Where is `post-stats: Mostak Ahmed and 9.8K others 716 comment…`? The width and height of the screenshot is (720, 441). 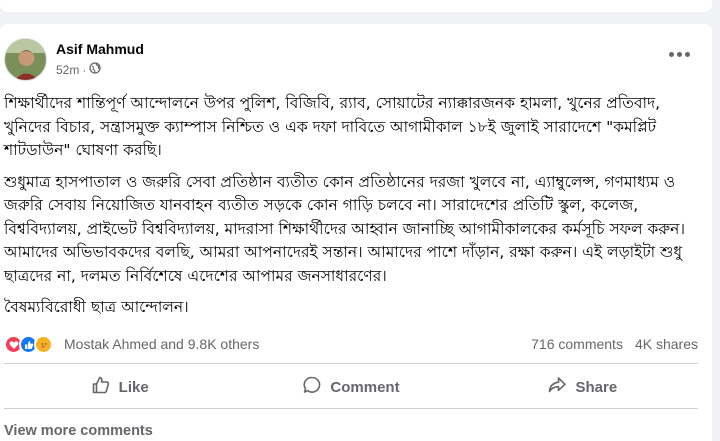 post-stats: Mostak Ahmed and 9.8K others 716 comment… is located at coordinates (351, 345).